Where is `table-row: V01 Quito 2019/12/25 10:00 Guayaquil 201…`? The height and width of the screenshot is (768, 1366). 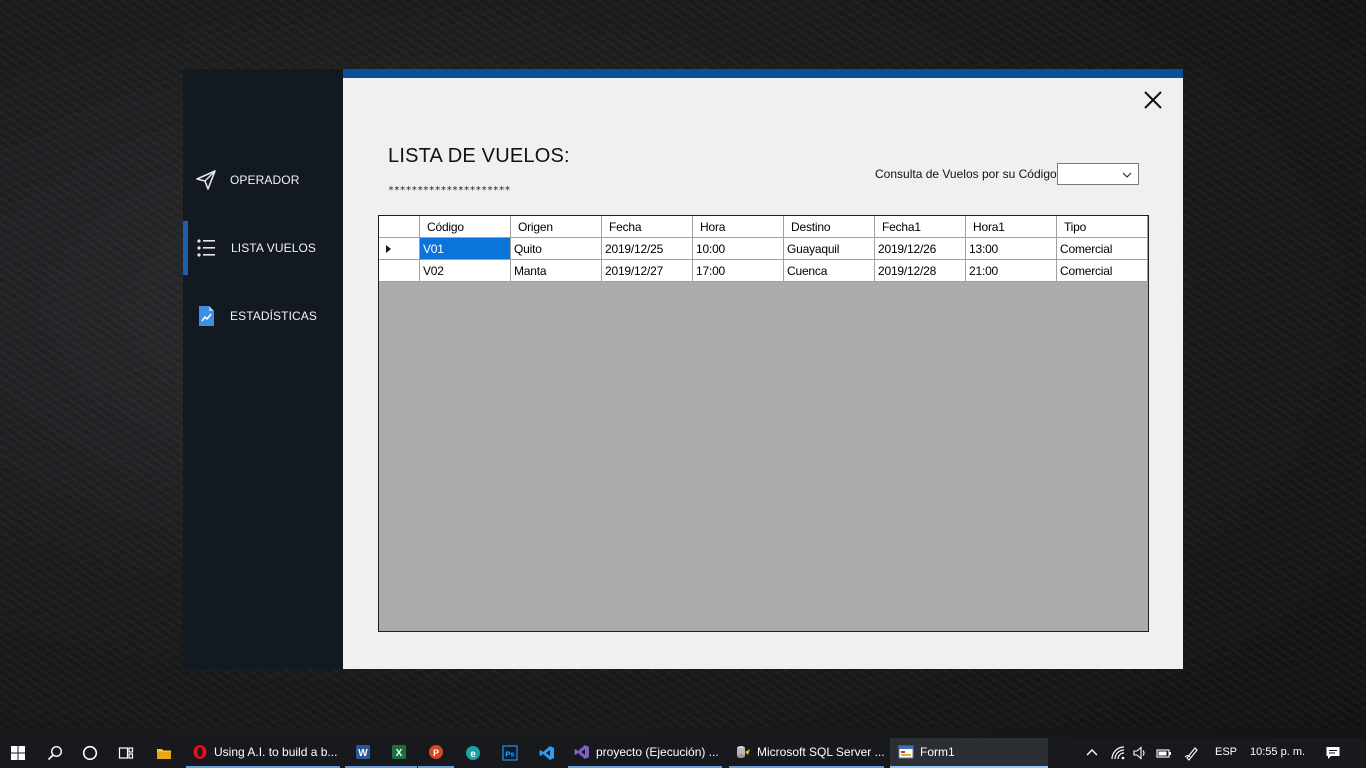
table-row: V01 Quito 2019/12/25 10:00 Guayaquil 201… is located at coordinates (763, 249).